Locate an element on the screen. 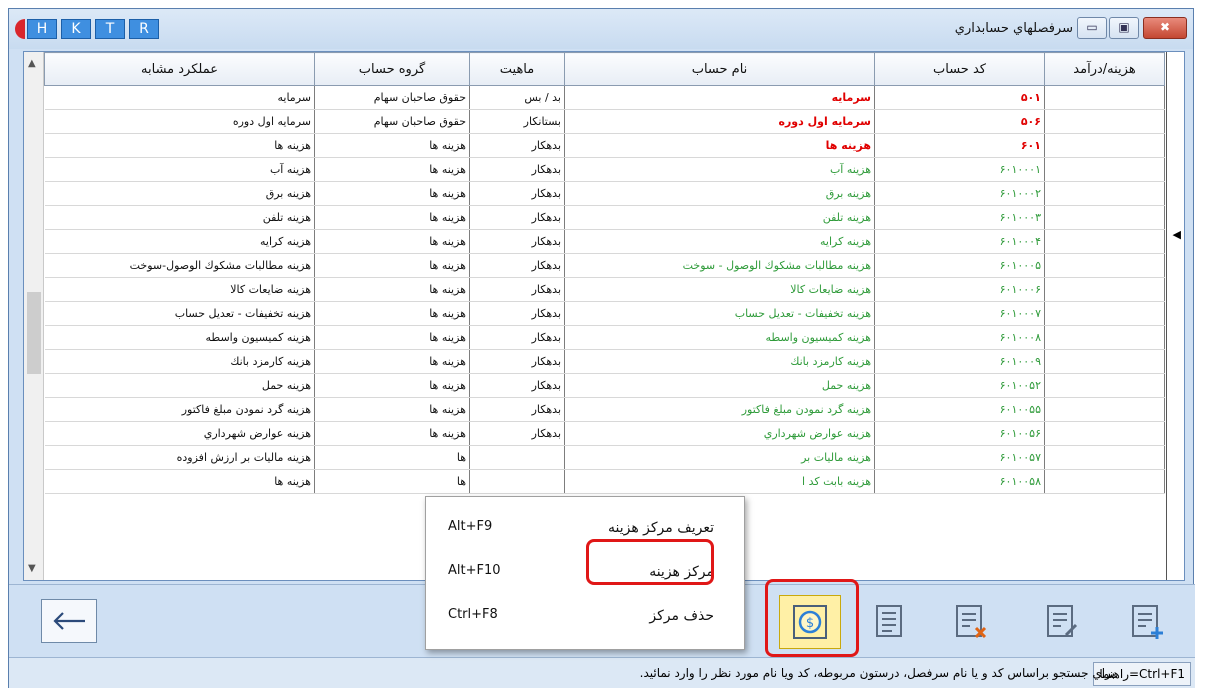  cell-code: ۶۰۱۰۰۰۸ is located at coordinates (959, 337).